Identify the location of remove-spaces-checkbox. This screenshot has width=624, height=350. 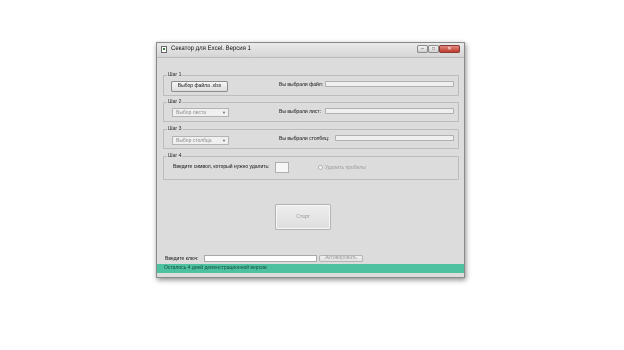
(320, 167).